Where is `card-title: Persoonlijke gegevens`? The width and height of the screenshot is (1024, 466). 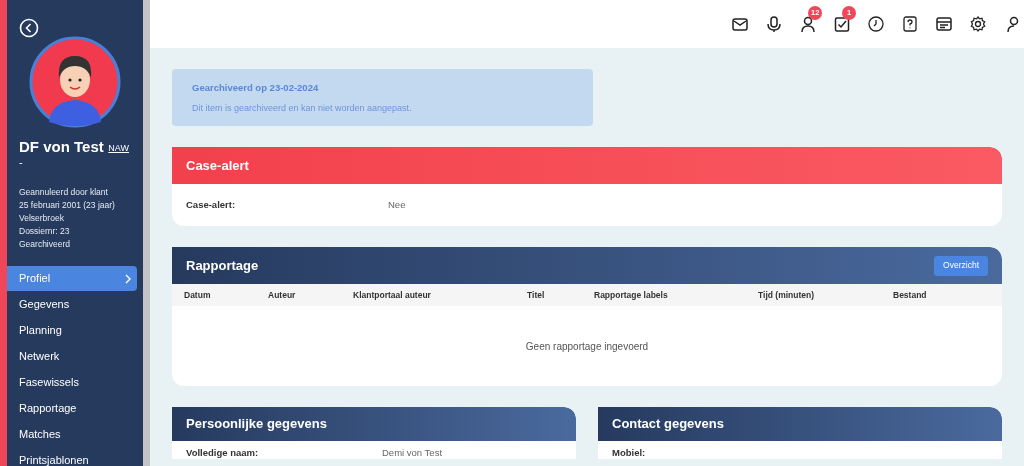
card-title: Persoonlijke gegevens is located at coordinates (256, 424).